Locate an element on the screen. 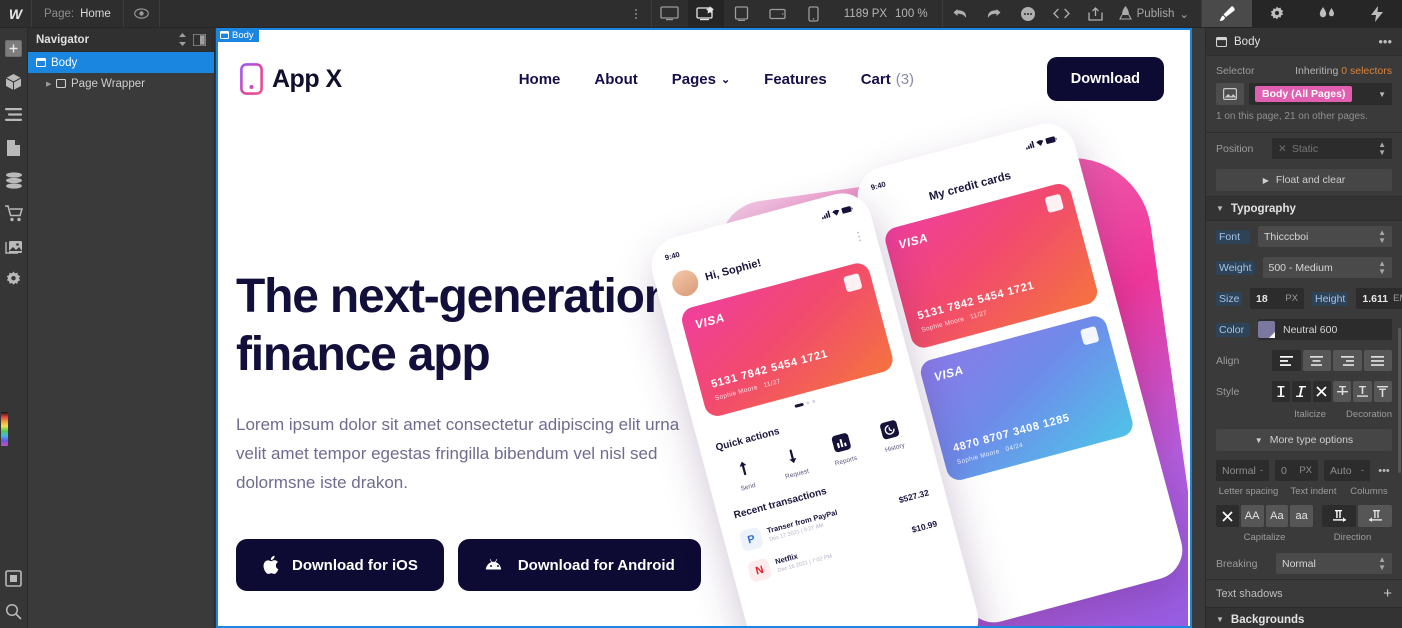 The image size is (1402, 628). backgrounds-section-header: ▼ Backgrounds is located at coordinates (1304, 617).